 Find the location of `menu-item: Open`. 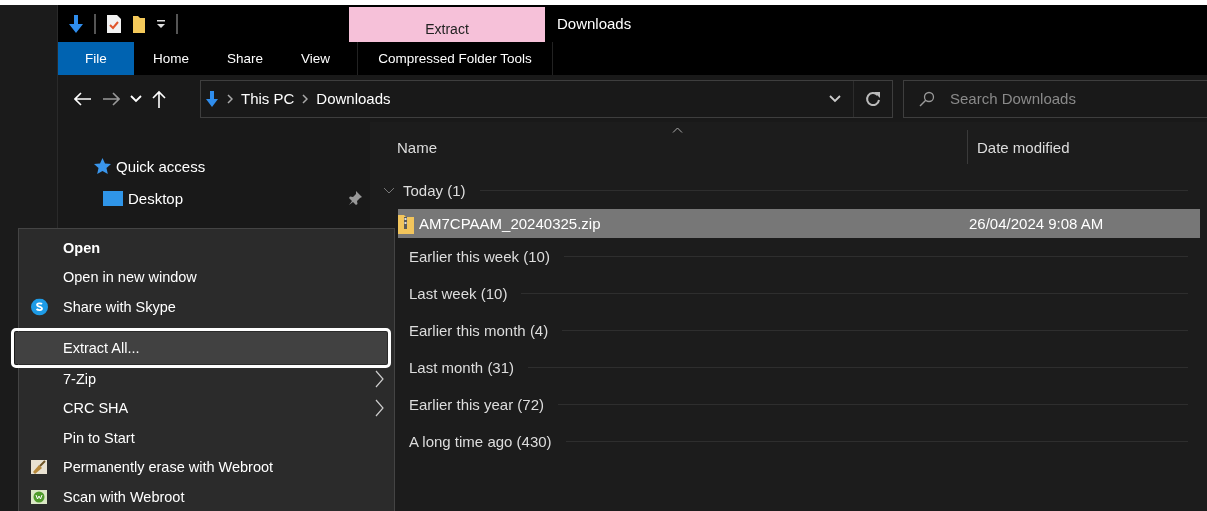

menu-item: Open is located at coordinates (206, 248).